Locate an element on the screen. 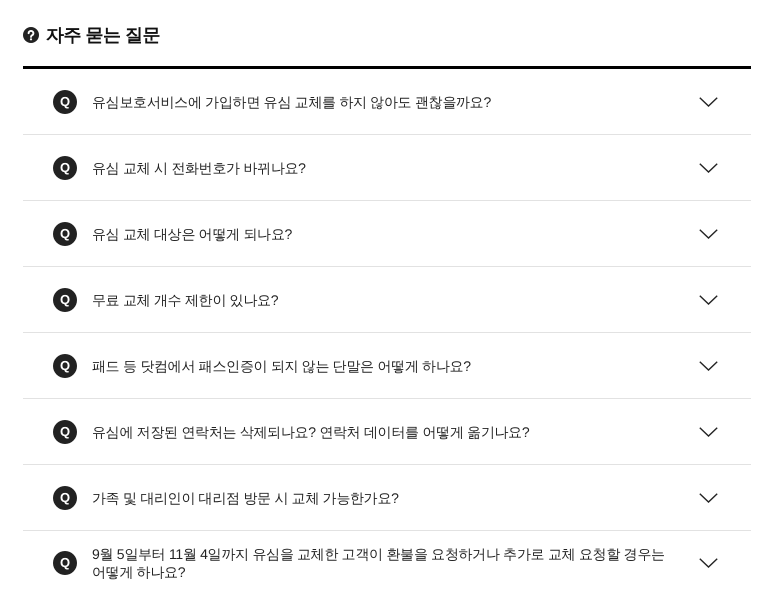 The image size is (778, 601). faq-question: 유심에 저장된 연락처는 삭제되나요? 연락처 데이터를 어떻게 옮기나요? is located at coordinates (395, 431).